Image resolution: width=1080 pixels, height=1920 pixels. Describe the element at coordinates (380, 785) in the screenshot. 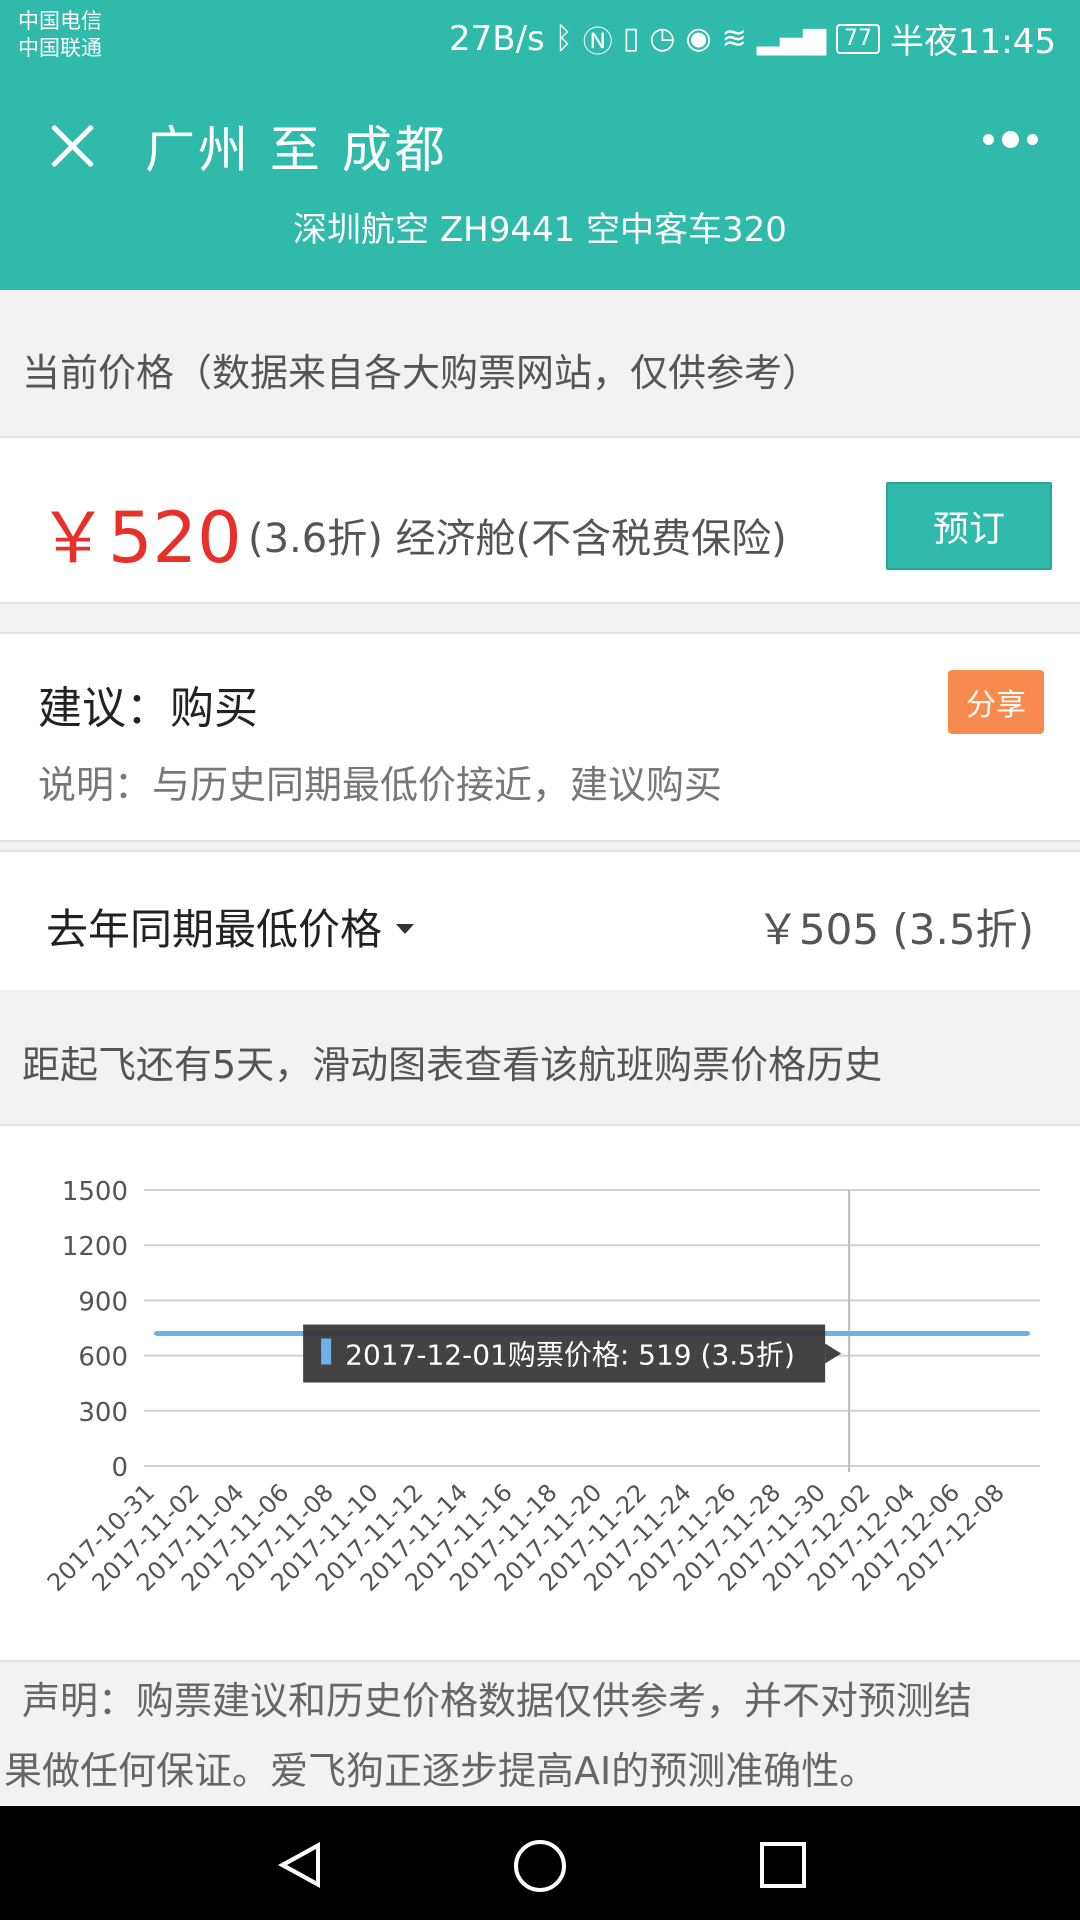

I see `advice-explanation: 说明：与历史同期最低价接近，建议购买` at that location.